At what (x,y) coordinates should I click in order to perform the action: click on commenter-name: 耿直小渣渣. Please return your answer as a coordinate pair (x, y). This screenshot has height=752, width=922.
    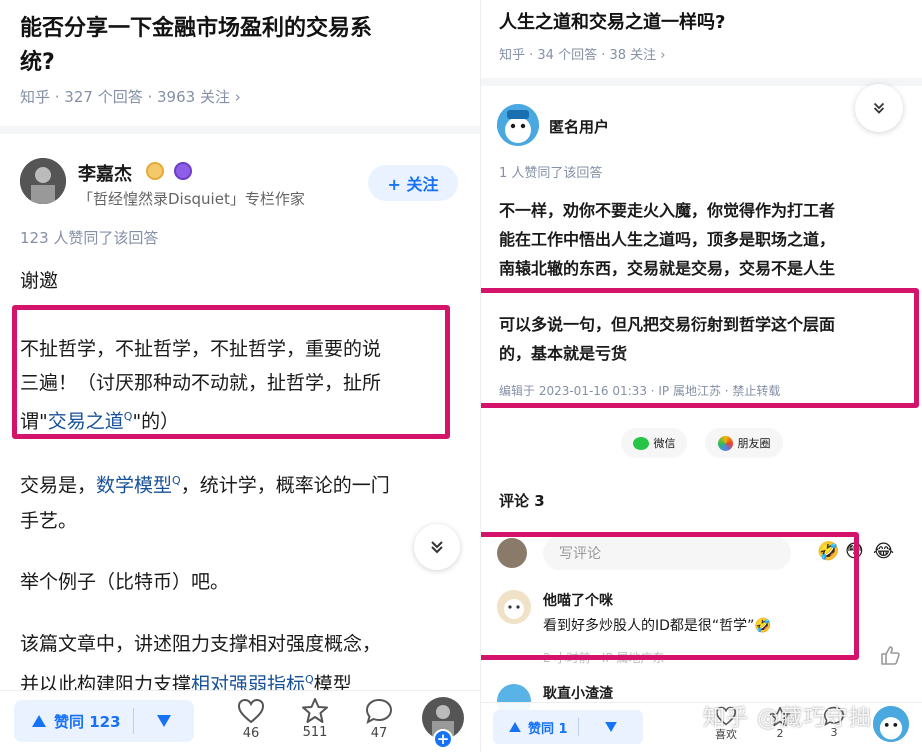
    Looking at the image, I should click on (578, 693).